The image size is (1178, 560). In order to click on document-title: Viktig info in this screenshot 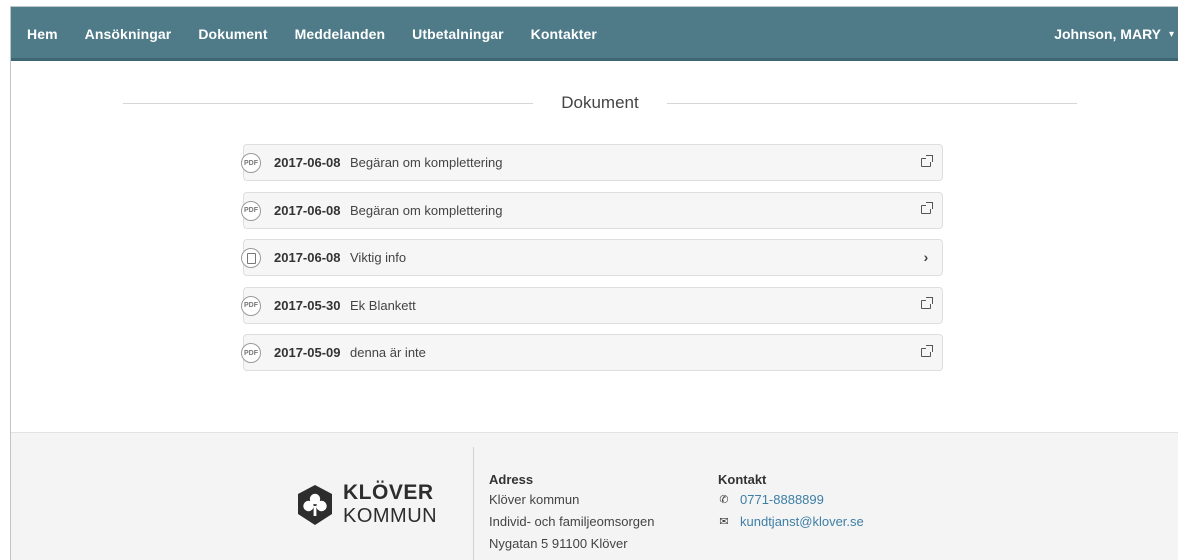, I will do `click(378, 257)`.